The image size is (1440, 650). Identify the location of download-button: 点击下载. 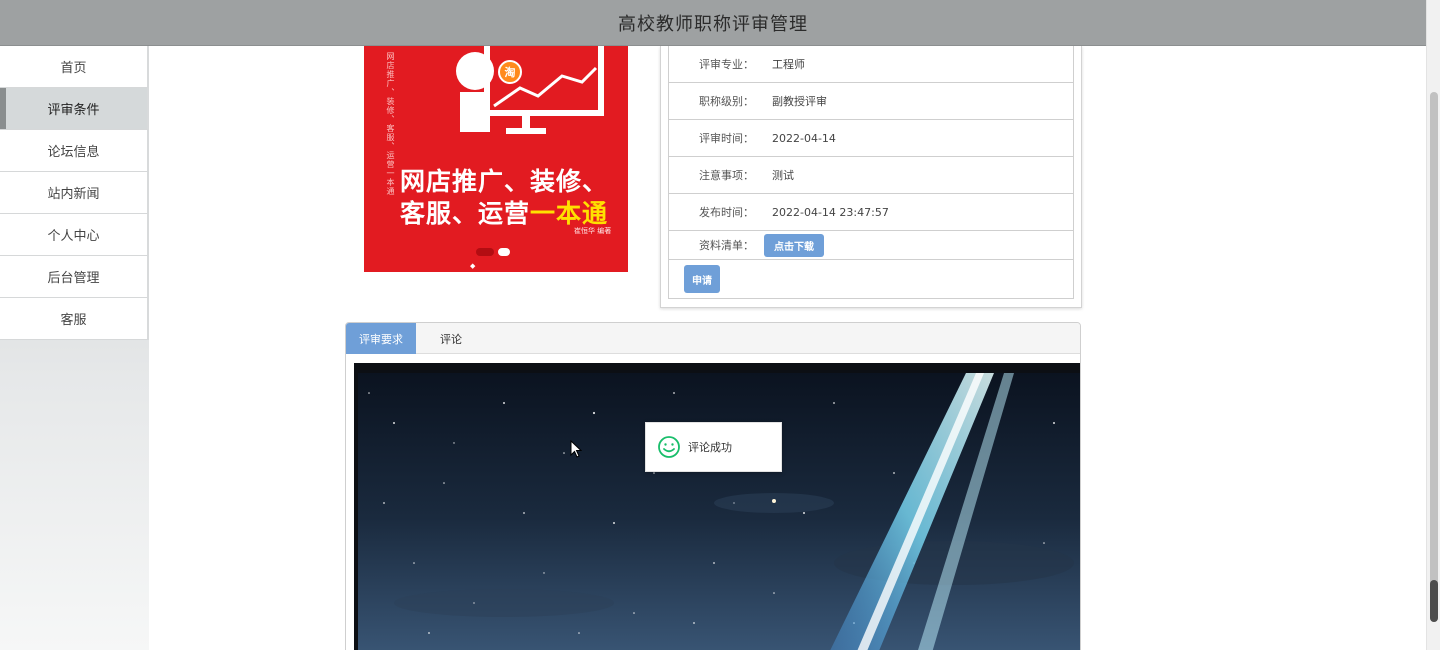
(794, 245).